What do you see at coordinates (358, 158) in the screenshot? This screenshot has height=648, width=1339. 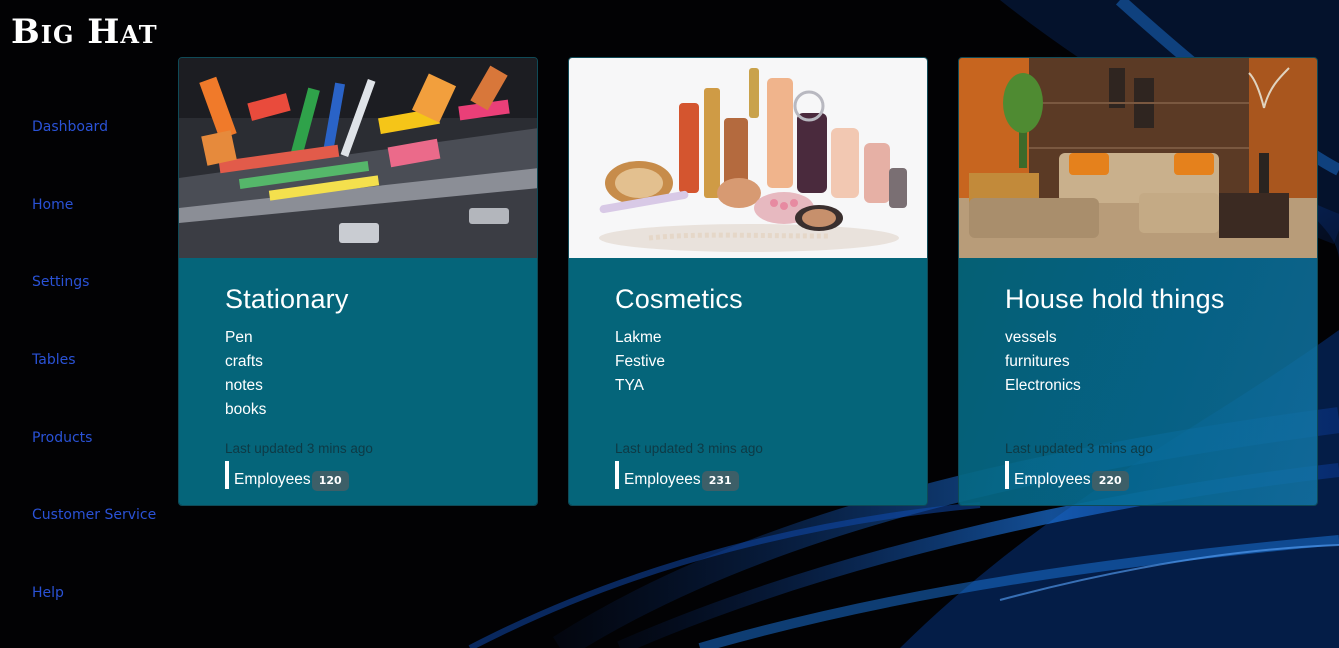 I see `stationery-case-photo` at bounding box center [358, 158].